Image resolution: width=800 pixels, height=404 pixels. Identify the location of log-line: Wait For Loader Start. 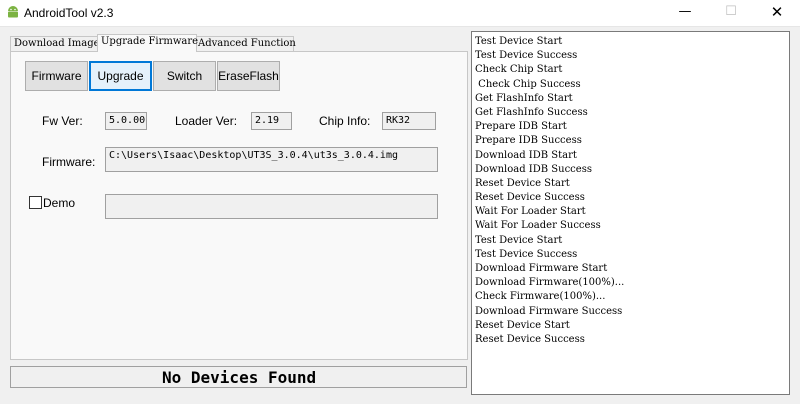
(530, 212).